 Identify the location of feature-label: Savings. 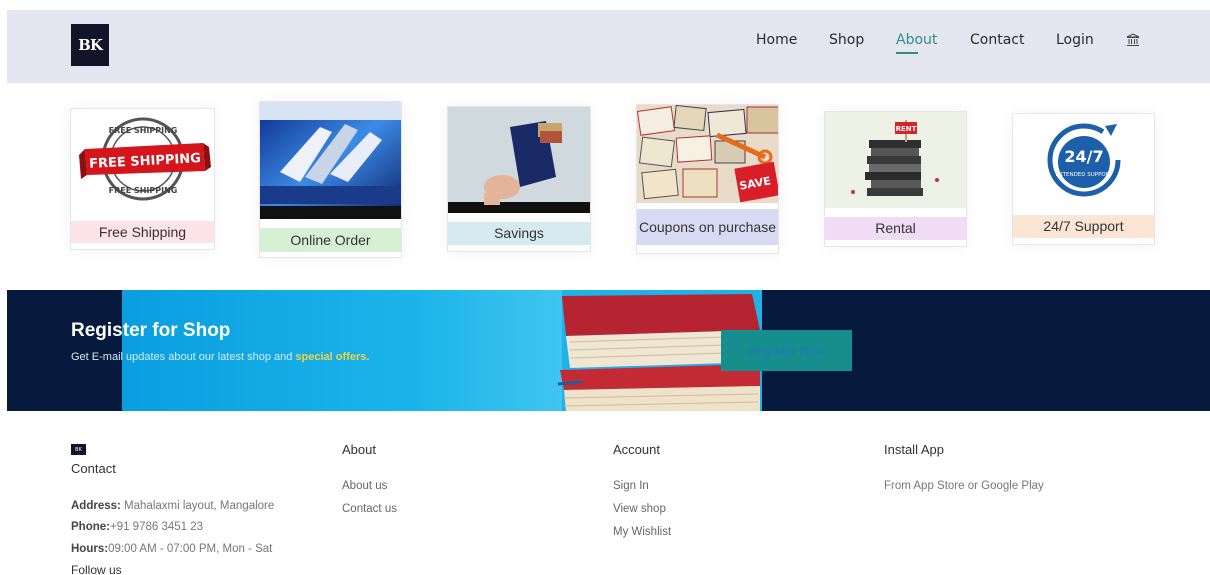
(519, 233).